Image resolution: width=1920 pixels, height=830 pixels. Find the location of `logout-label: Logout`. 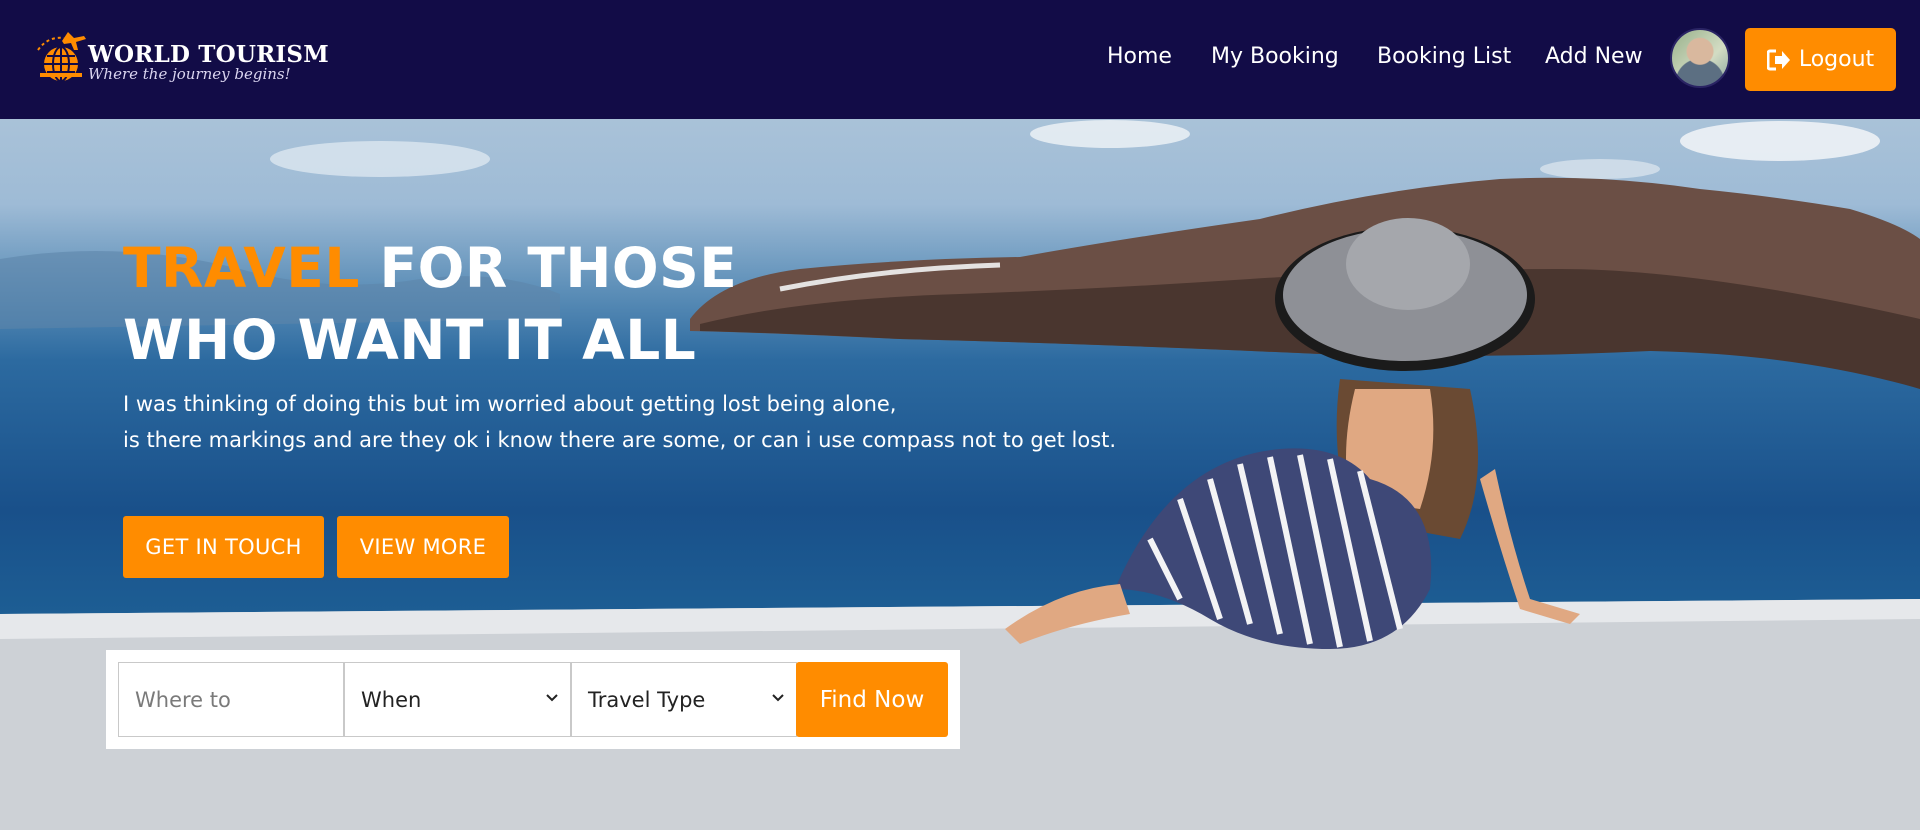

logout-label: Logout is located at coordinates (1836, 59).